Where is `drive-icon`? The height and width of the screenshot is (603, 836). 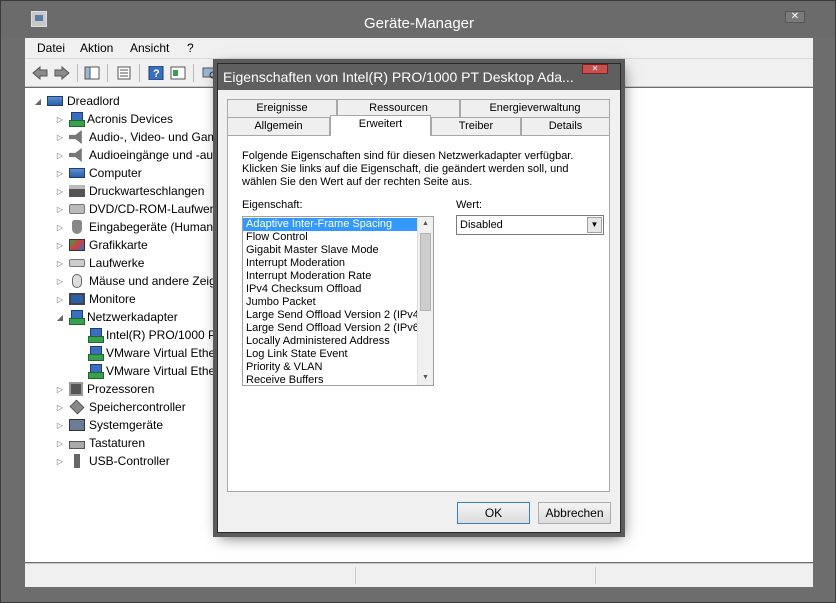 drive-icon is located at coordinates (77, 263).